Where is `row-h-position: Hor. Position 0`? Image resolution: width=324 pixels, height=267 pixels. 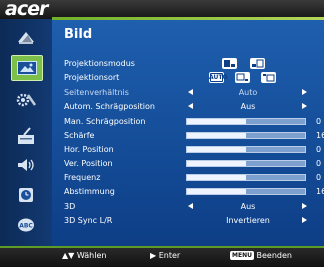
row-h-position: Hor. Position 0 is located at coordinates (194, 149).